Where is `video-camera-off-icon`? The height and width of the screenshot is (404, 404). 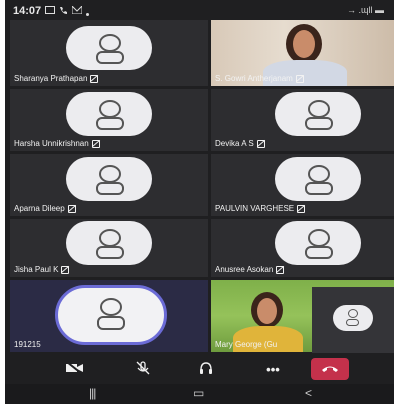
video-camera-off-icon is located at coordinates (75, 369).